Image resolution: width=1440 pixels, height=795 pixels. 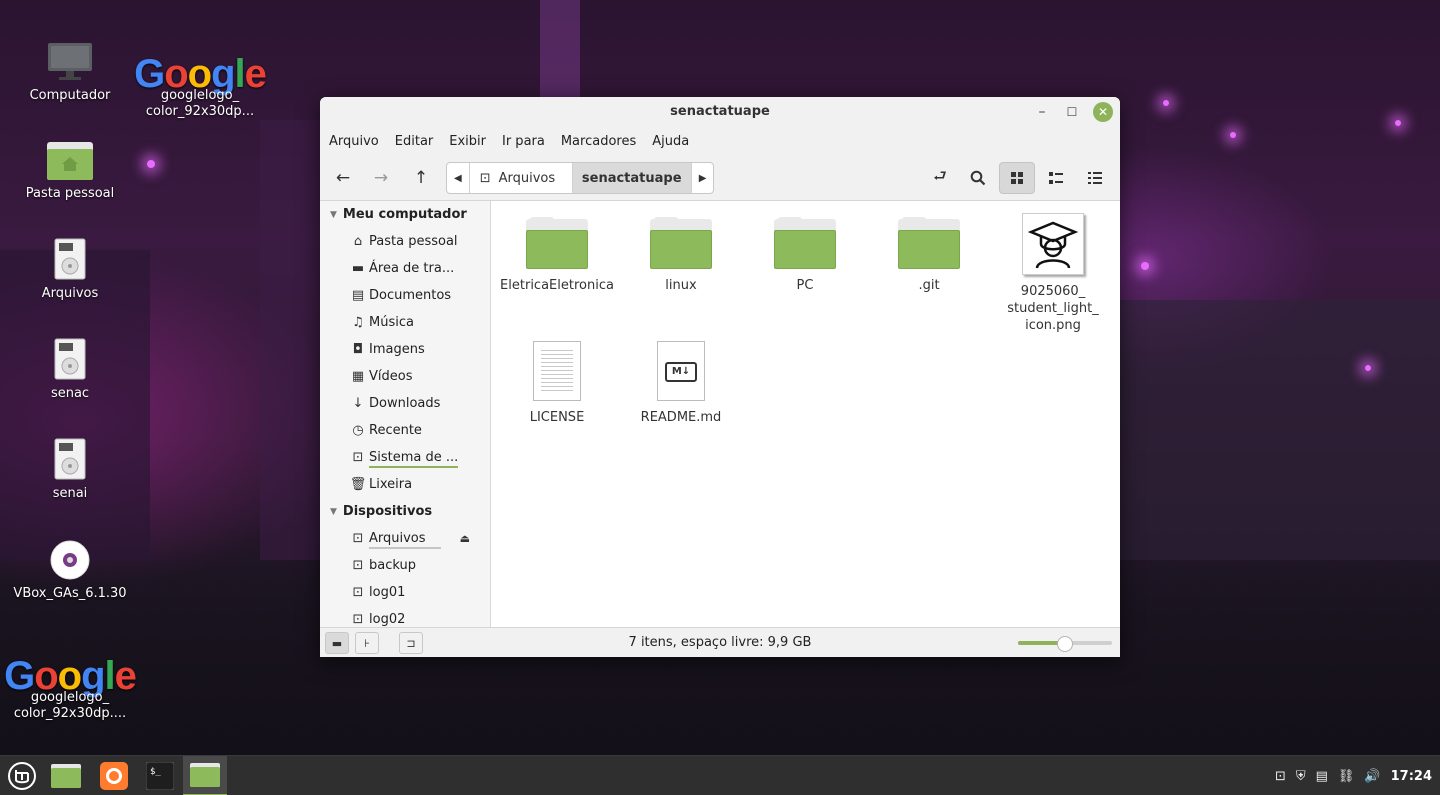 I want to click on path-segment-arquivos: ⊡ Arquivos, so click(x=521, y=178).